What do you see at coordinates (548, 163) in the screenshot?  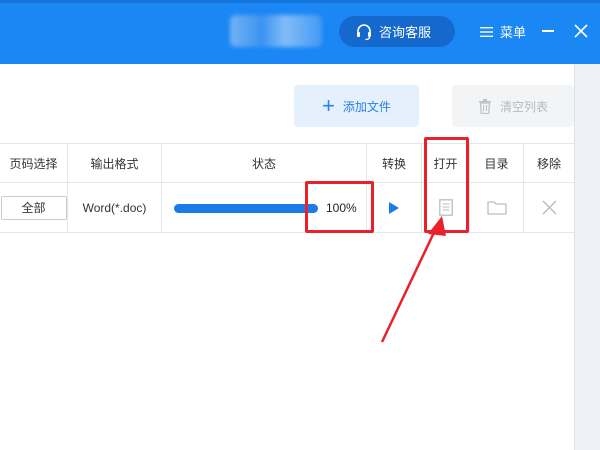 I see `column-header-remove: 移除` at bounding box center [548, 163].